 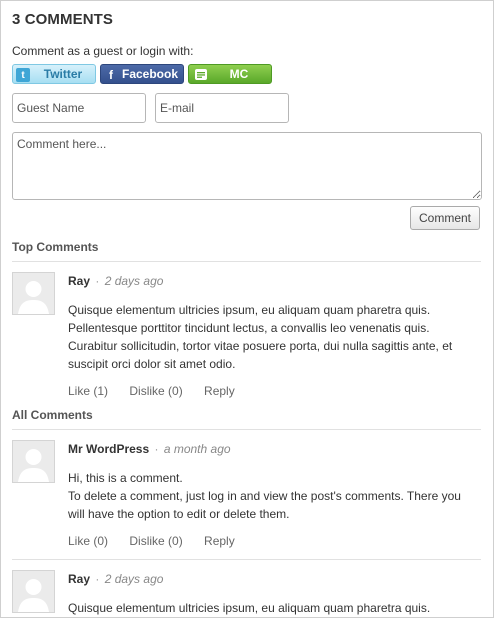 What do you see at coordinates (239, 74) in the screenshot?
I see `mc-label: MC` at bounding box center [239, 74].